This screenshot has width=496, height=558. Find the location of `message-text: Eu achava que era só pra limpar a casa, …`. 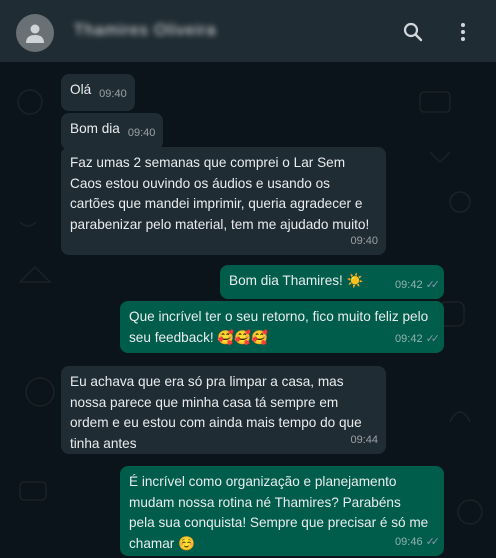

message-text: Eu achava que era só pra limpar a casa, … is located at coordinates (216, 412).